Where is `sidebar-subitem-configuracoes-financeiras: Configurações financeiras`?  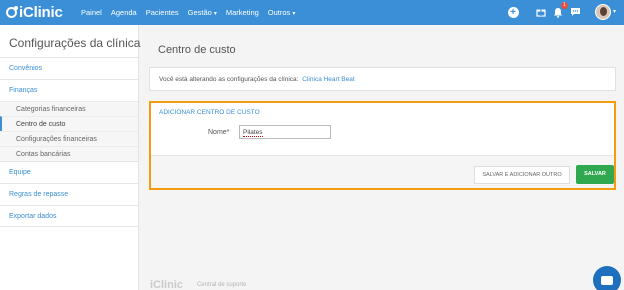
sidebar-subitem-configuracoes-financeiras: Configurações financeiras is located at coordinates (69, 138).